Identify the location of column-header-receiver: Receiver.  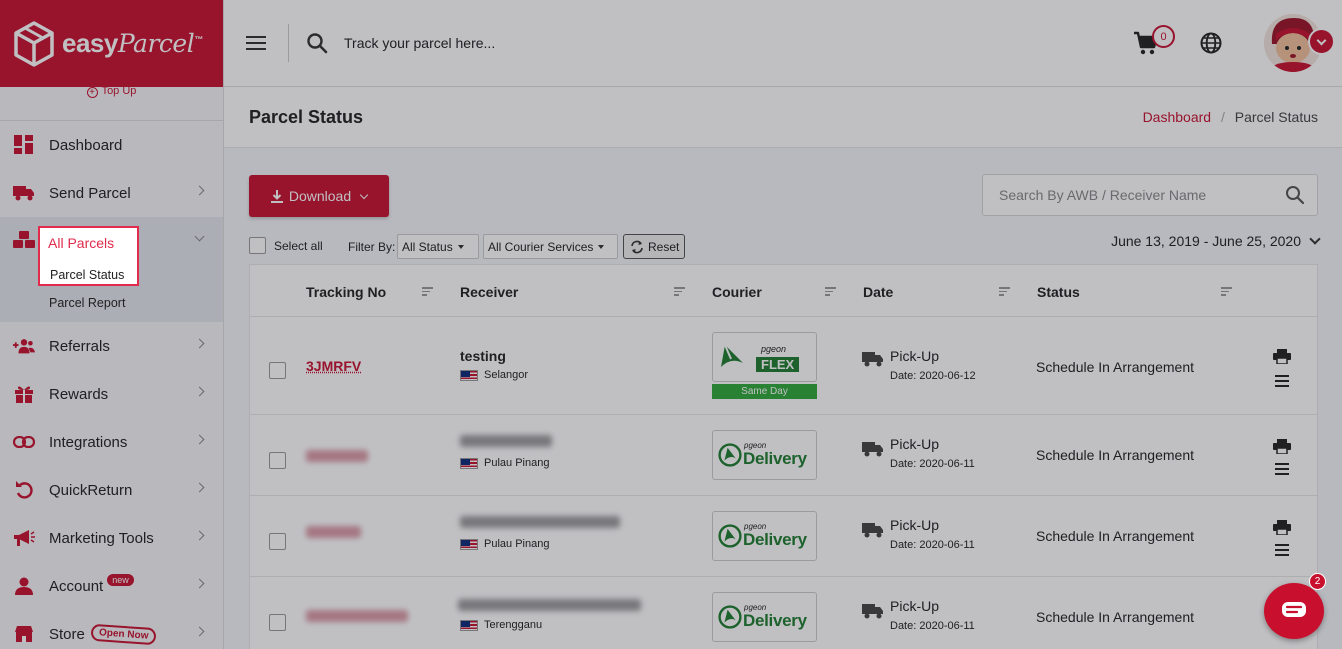
(489, 292).